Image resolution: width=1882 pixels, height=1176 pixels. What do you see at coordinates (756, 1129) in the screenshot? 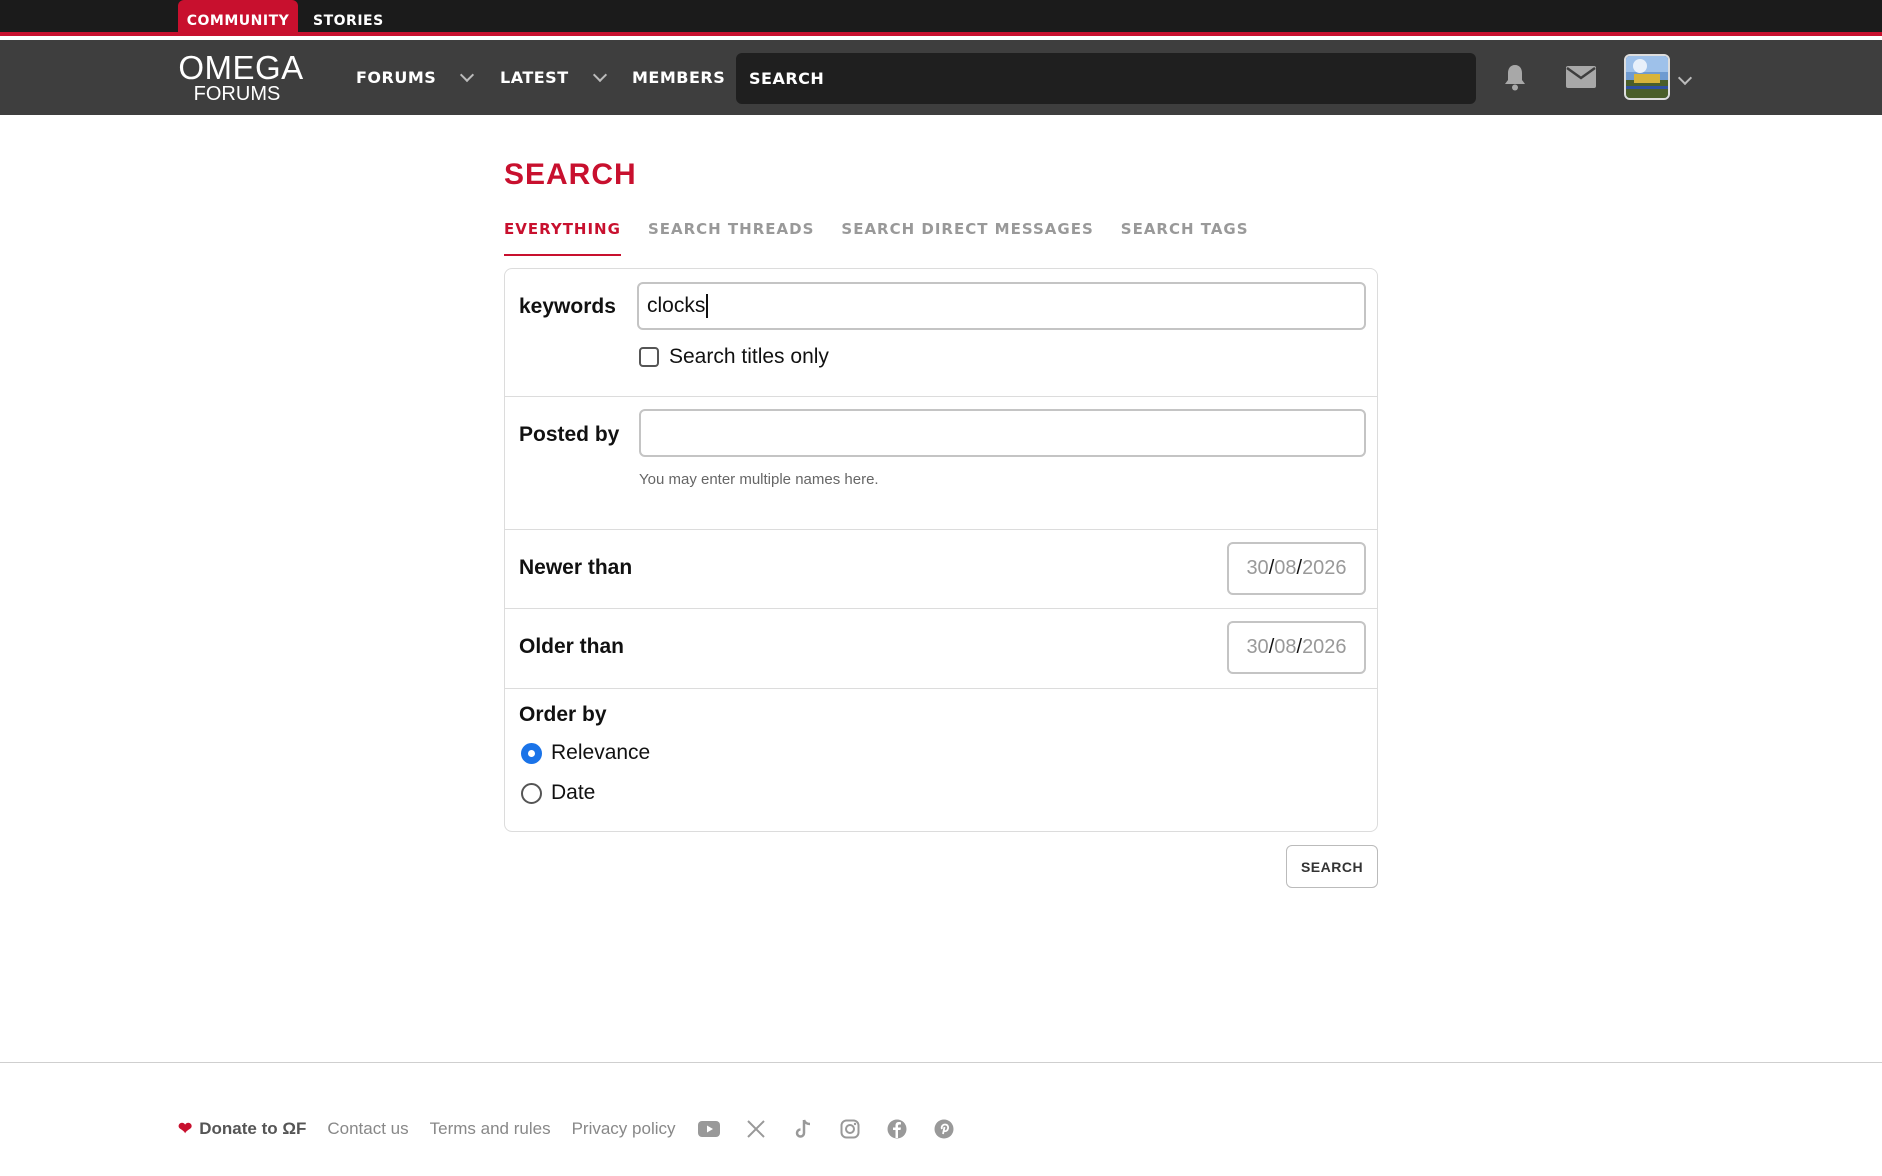
I see `x-icon` at bounding box center [756, 1129].